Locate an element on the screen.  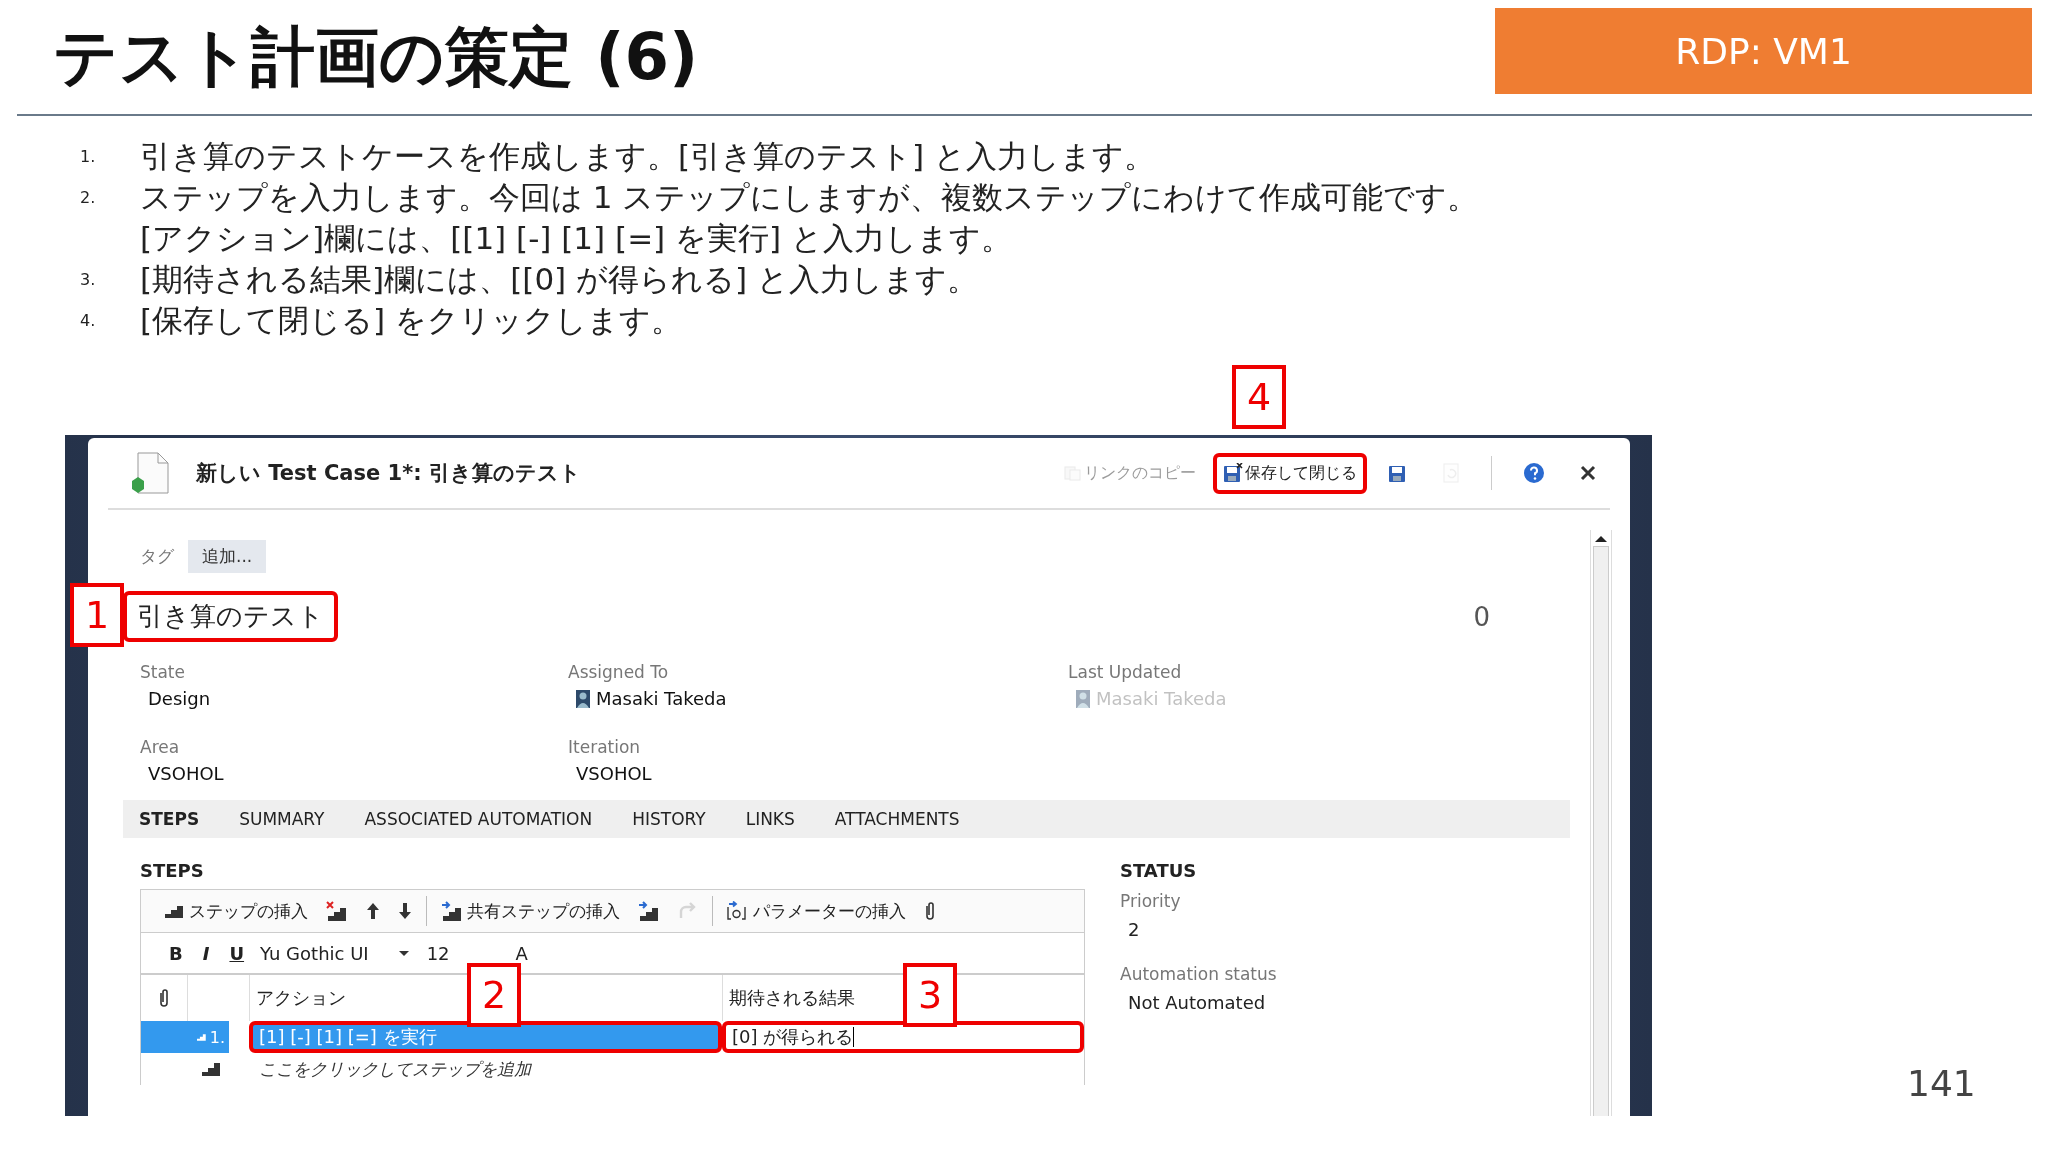
window-title: 新しい Test Case 1*: 引き算のテスト is located at coordinates (388, 473).